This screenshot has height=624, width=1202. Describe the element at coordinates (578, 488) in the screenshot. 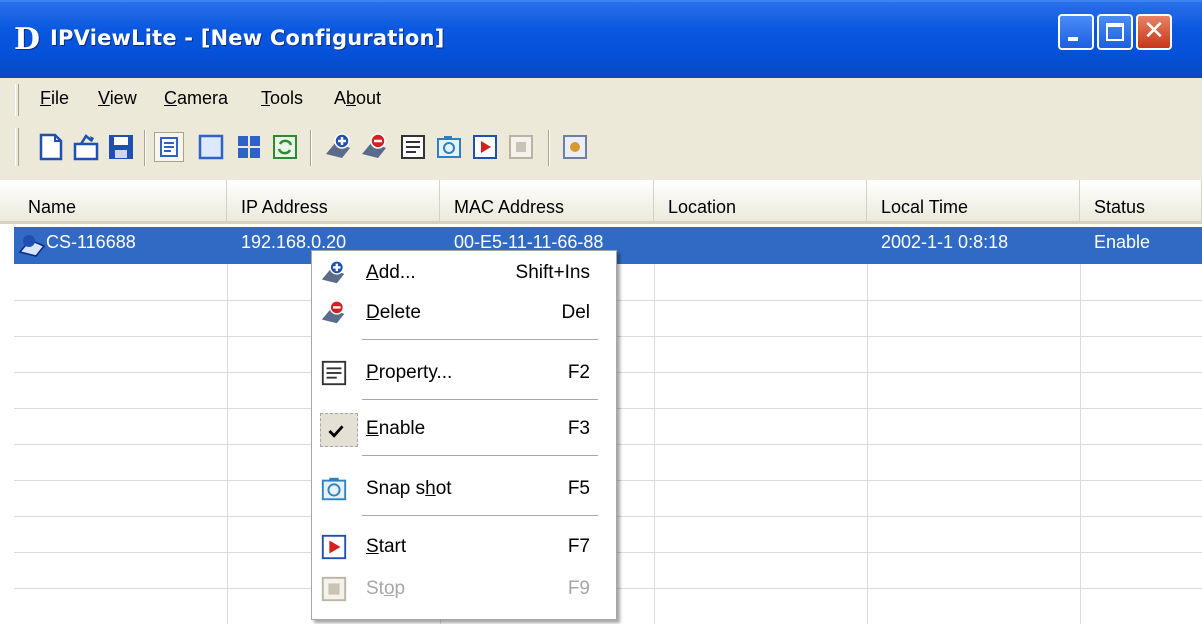

I see `menu-shortcut: F5` at that location.